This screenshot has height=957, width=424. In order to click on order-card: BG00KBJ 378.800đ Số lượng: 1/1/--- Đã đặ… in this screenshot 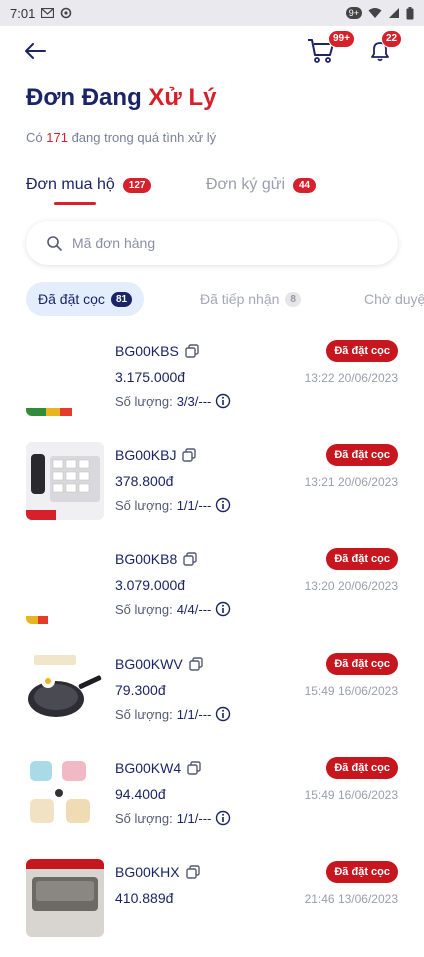, I will do `click(212, 488)`.